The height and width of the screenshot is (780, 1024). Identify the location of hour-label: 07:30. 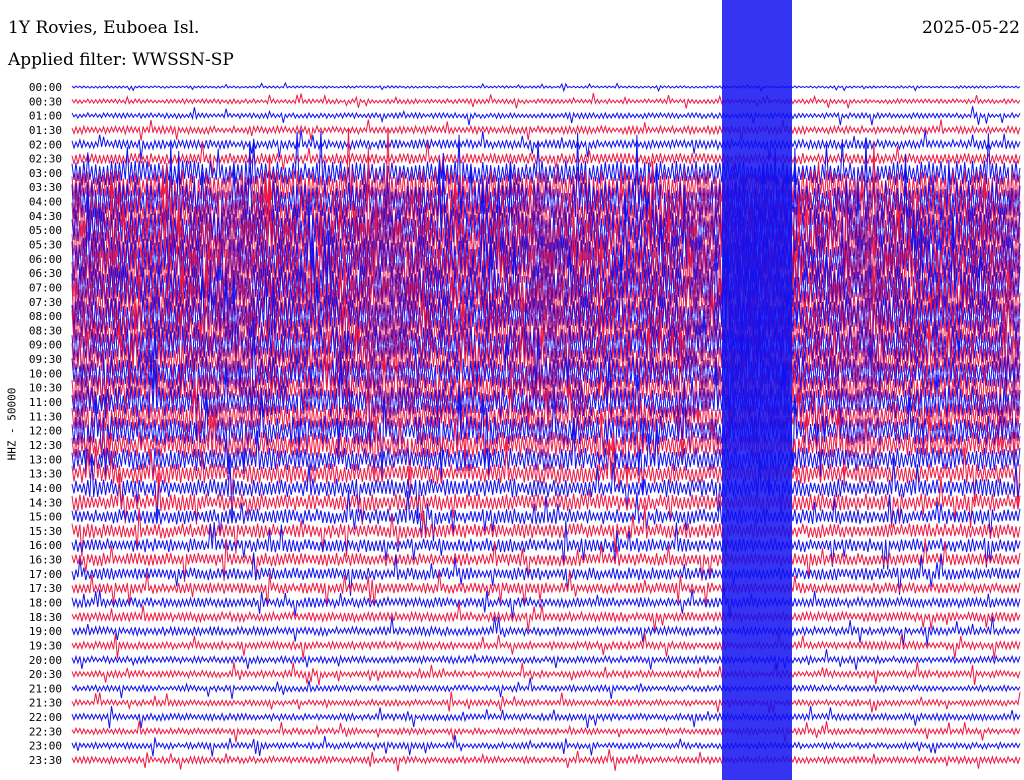
(45, 302).